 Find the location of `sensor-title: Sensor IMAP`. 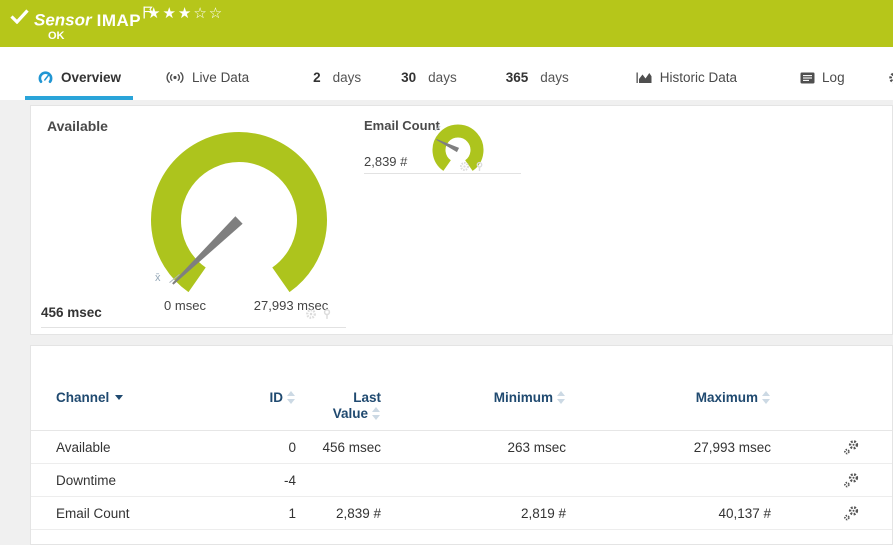

sensor-title: Sensor IMAP is located at coordinates (93, 18).